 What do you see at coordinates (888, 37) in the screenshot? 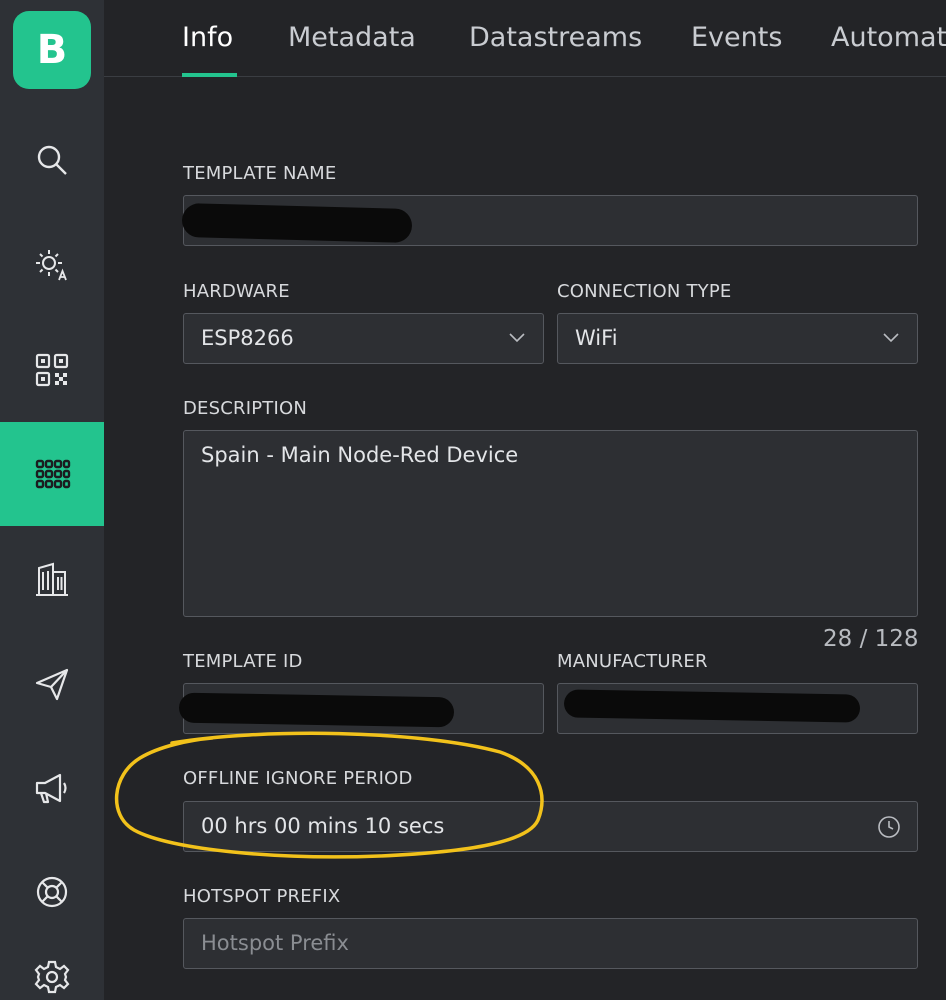
I see `tab-automations: Automat` at bounding box center [888, 37].